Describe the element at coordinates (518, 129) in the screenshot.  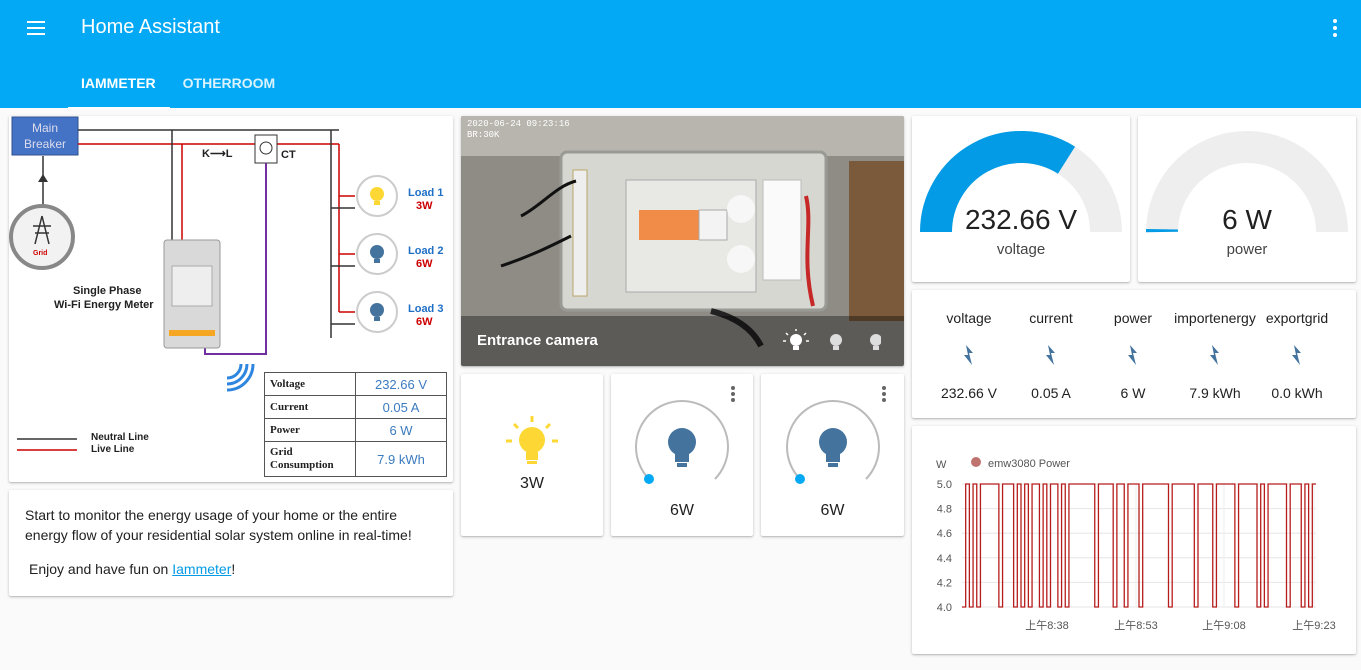
I see `camera-timestamp: 2020-06-24 09:23:16 BR:30K` at that location.